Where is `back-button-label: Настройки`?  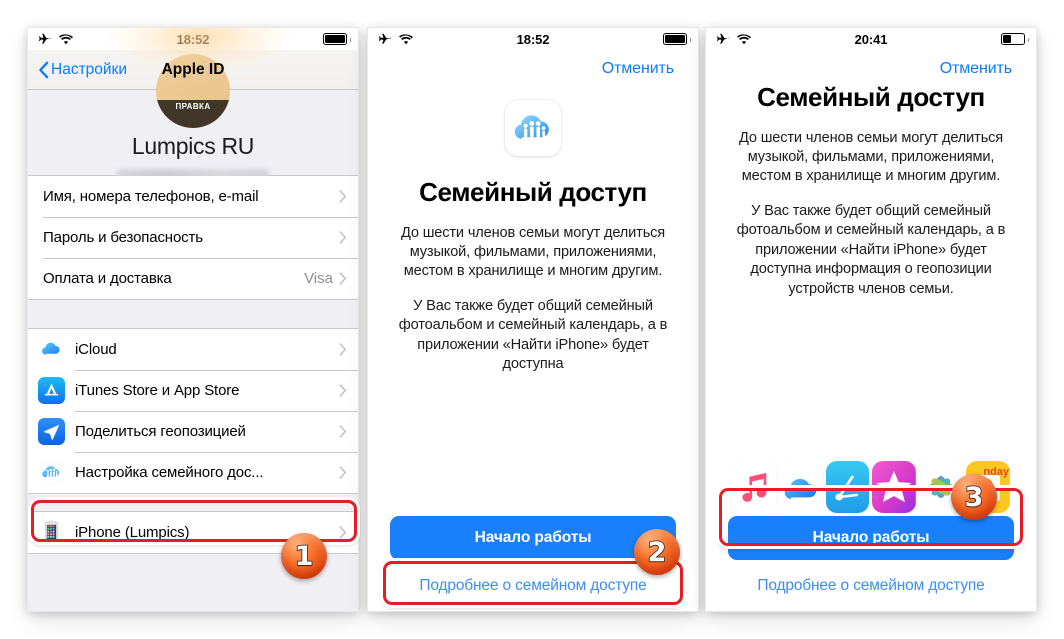
back-button-label: Настройки is located at coordinates (89, 69).